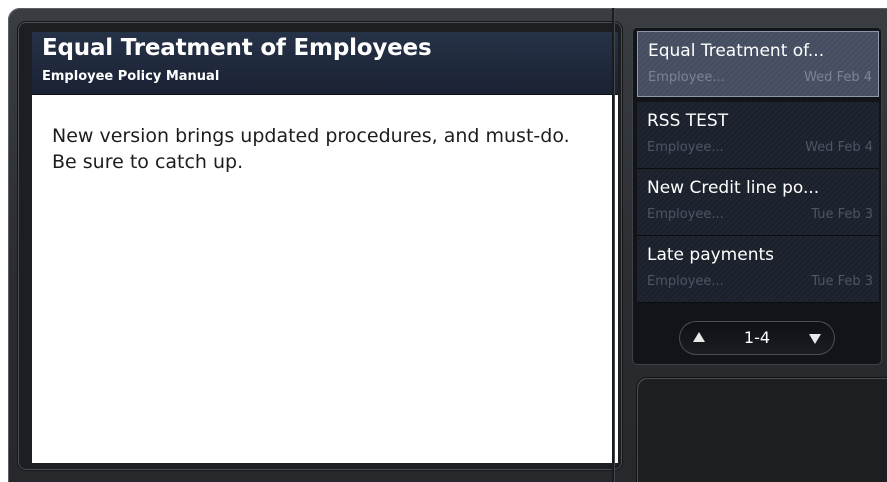  What do you see at coordinates (757, 338) in the screenshot?
I see `pager: 1-4` at bounding box center [757, 338].